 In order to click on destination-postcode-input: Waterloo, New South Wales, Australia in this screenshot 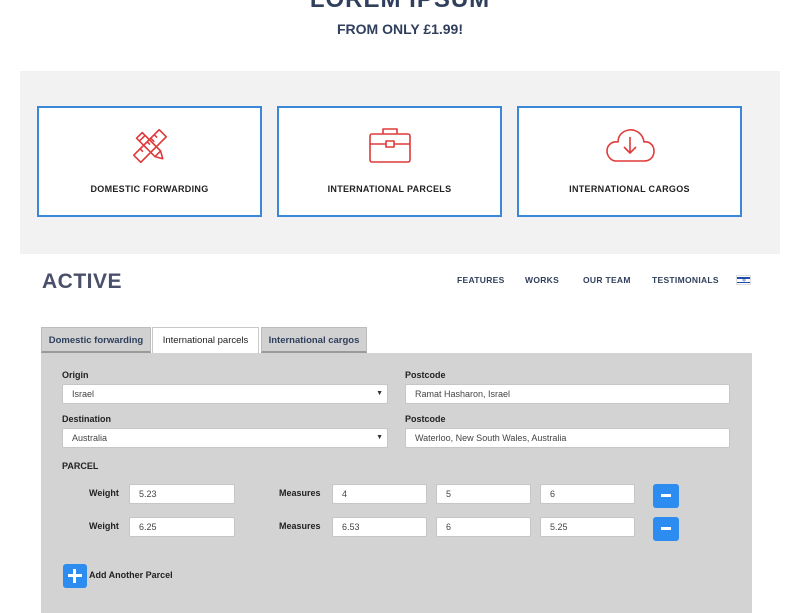, I will do `click(567, 438)`.